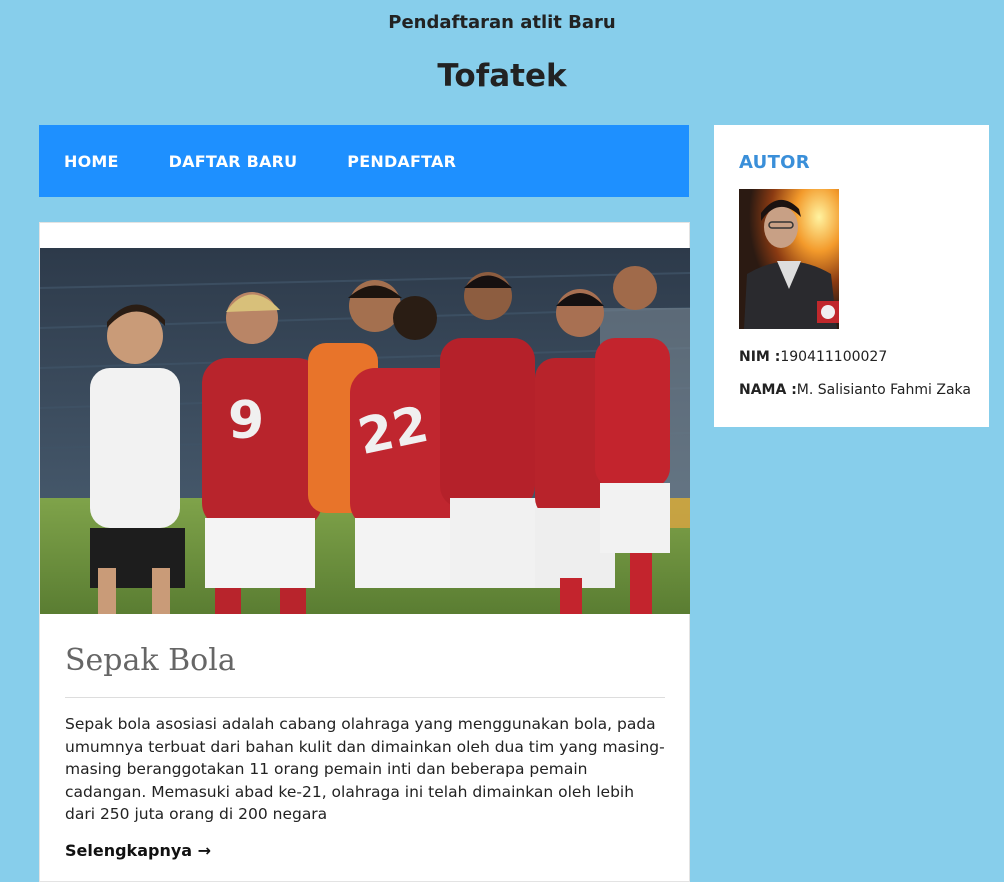 The height and width of the screenshot is (882, 1004). I want to click on nim-row: NIM :190411100027, so click(813, 357).